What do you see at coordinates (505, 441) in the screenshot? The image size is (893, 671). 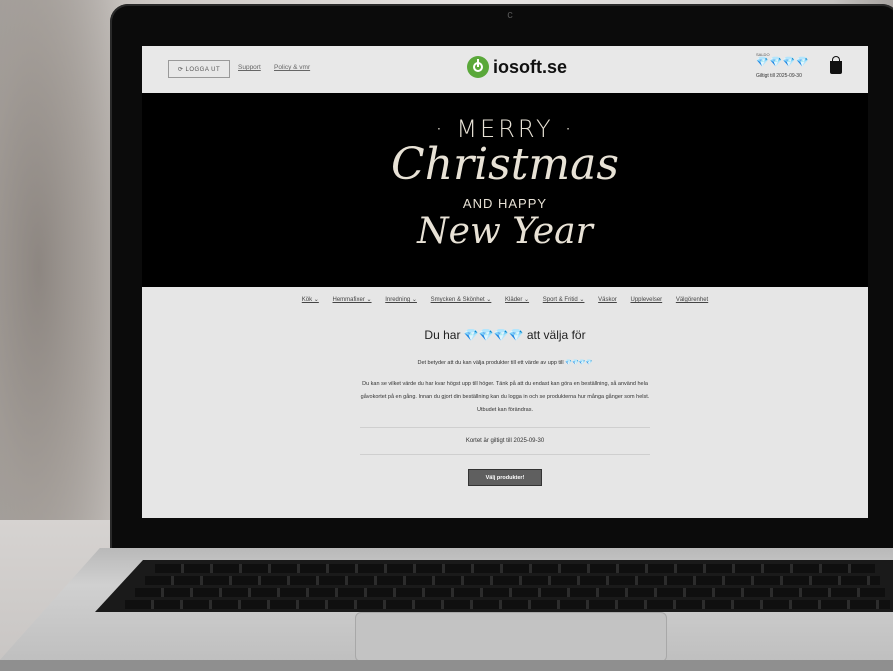 I see `card-valid-text: Kortet är giltigt till 2025-09-30` at bounding box center [505, 441].